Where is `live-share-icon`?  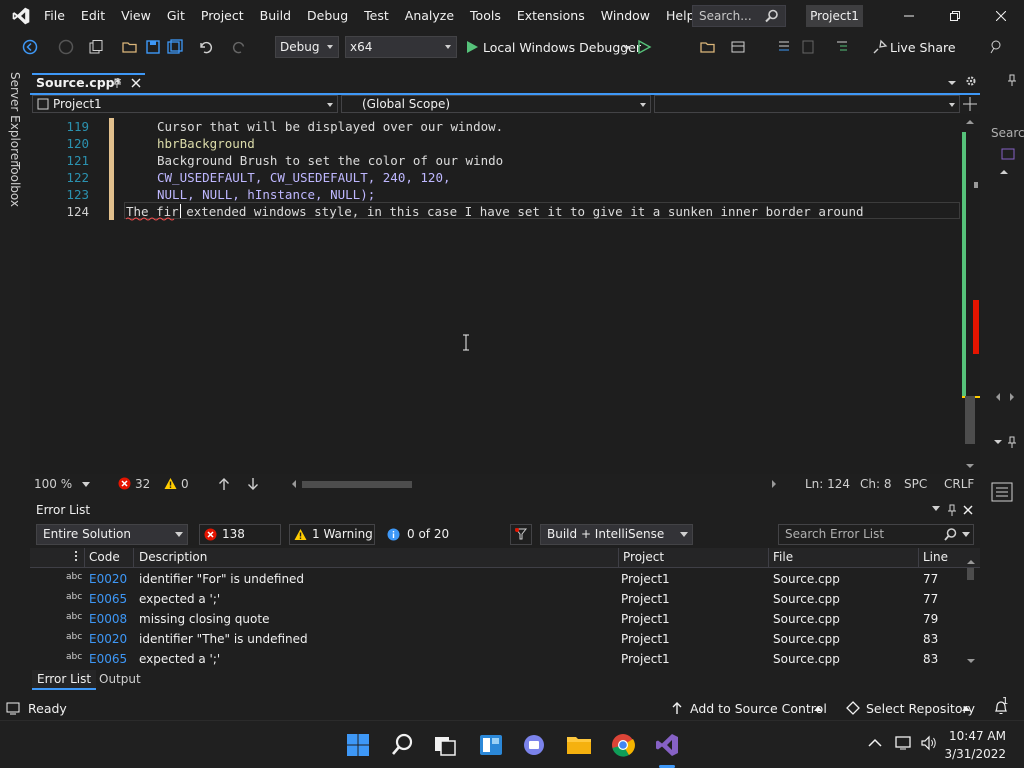
live-share-icon is located at coordinates (880, 47).